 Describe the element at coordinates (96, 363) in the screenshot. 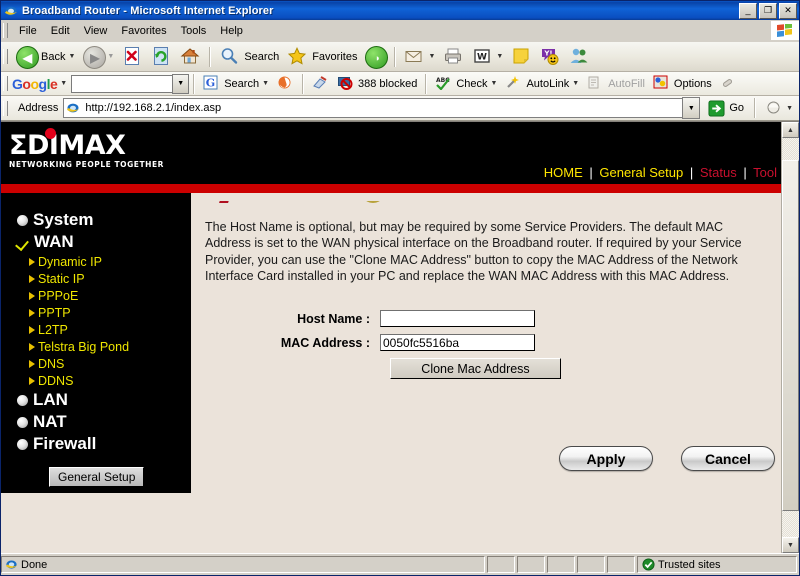

I see `sidebar-item-dns: DNS` at that location.